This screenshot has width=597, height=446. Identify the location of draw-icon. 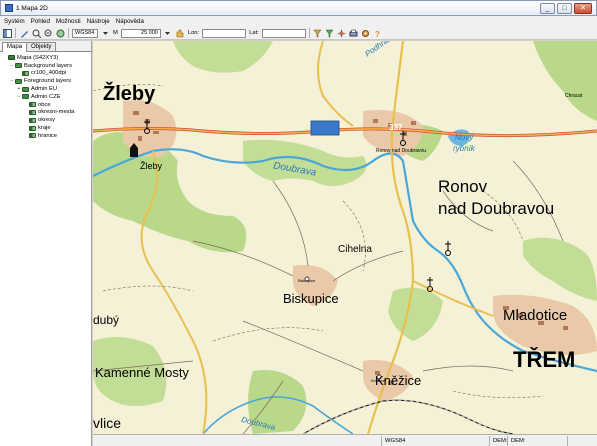
(24, 33).